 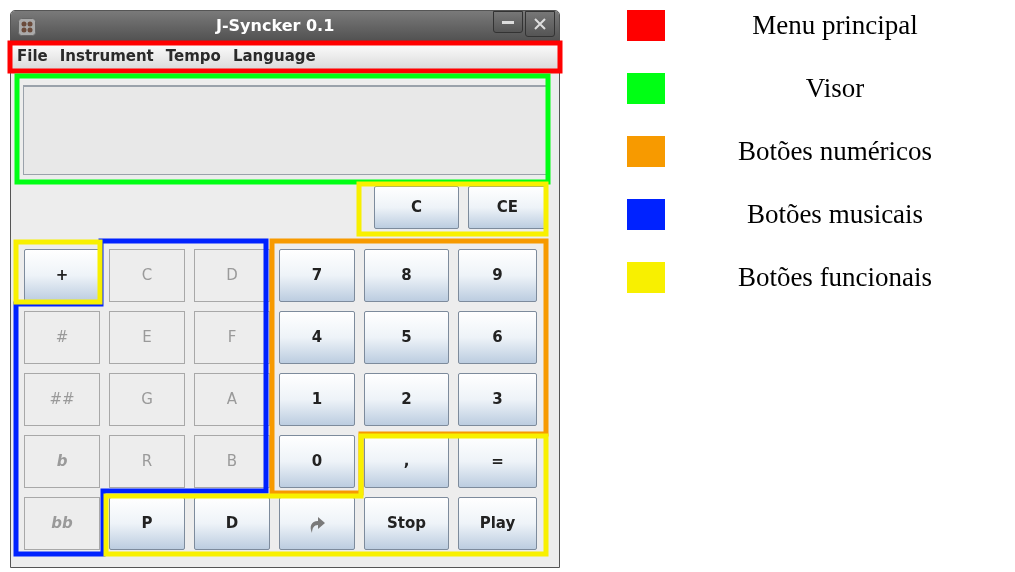 I want to click on keypad-button: +, so click(x=62, y=275).